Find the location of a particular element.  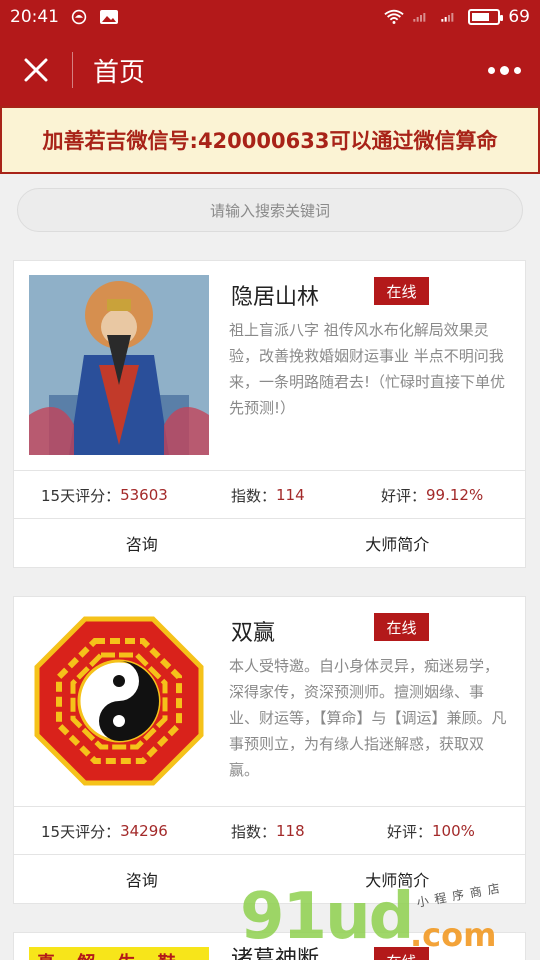

battery-percent: 69 is located at coordinates (519, 17).